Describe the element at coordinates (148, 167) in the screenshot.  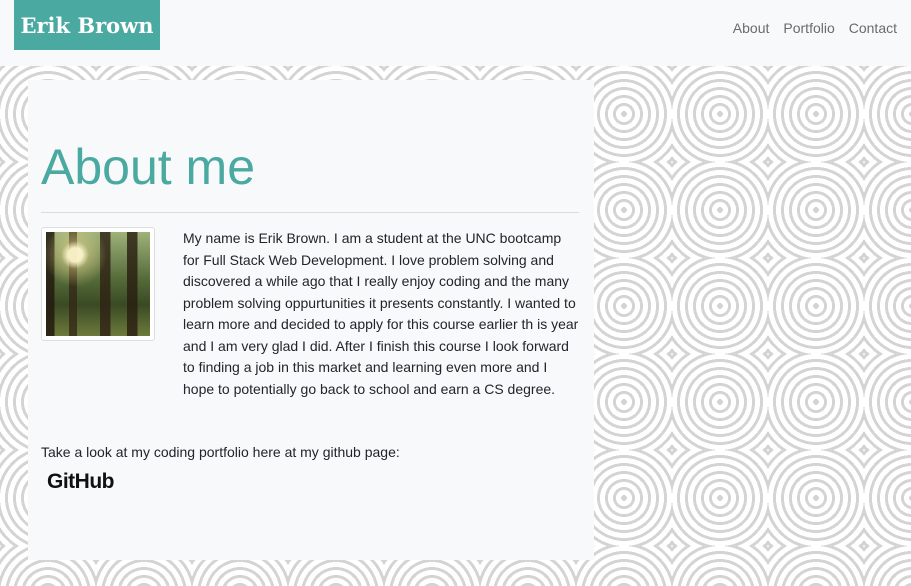
I see `page-title: About me` at that location.